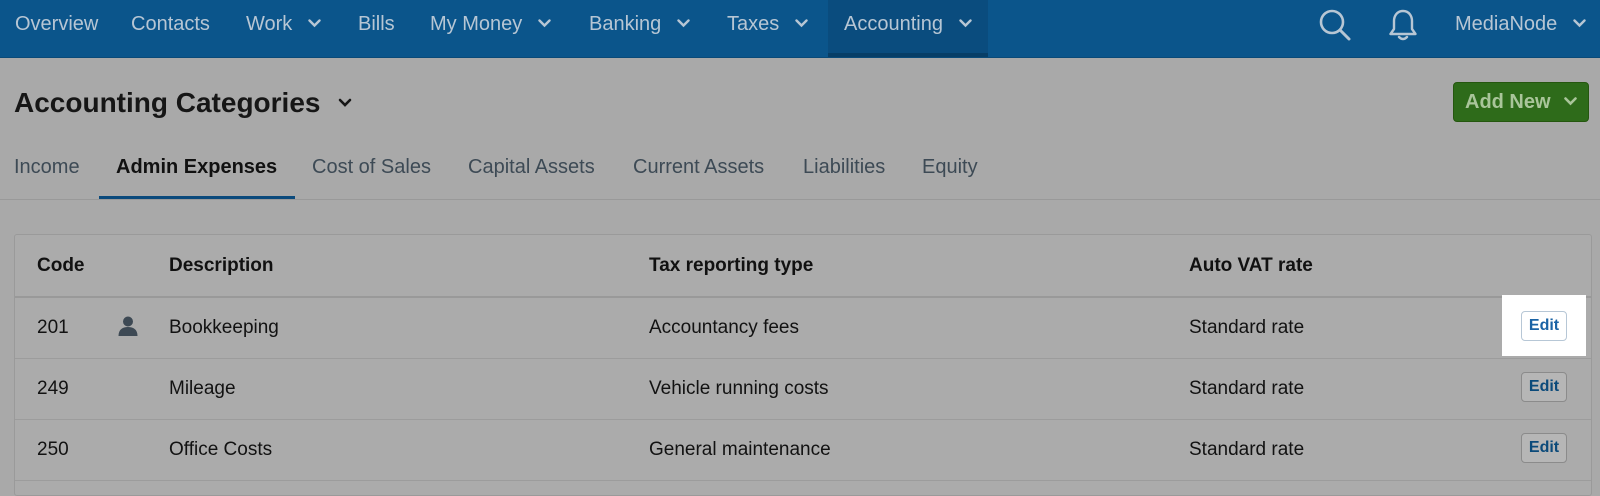 This screenshot has width=1600, height=496. Describe the element at coordinates (196, 167) in the screenshot. I see `tab-admin-expenses: Admin Expenses` at that location.